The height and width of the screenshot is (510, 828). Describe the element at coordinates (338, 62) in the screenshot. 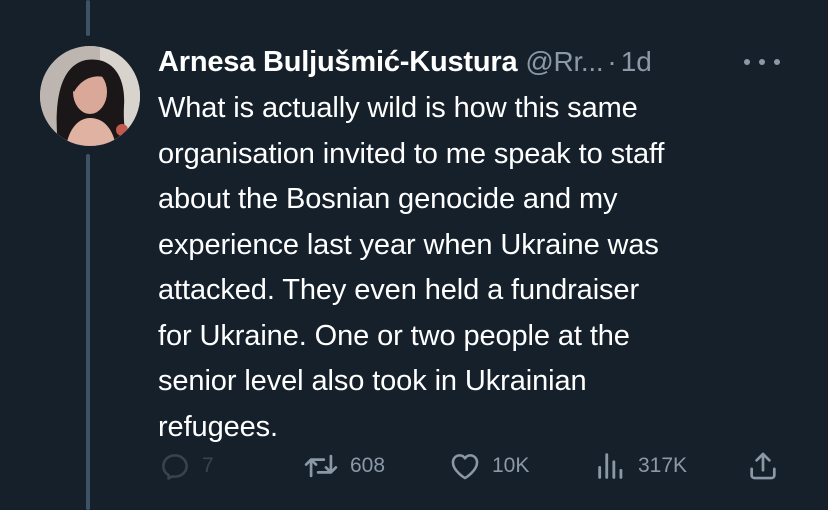

I see `author-name: Arnesa Buljušmić-Kustura` at that location.